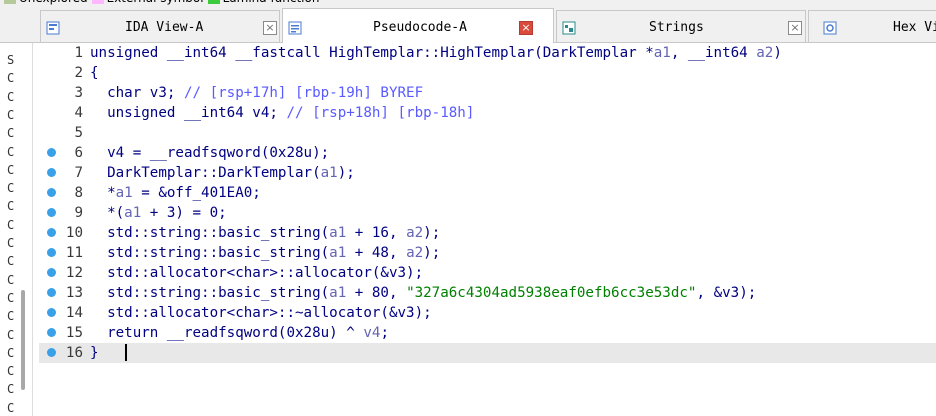 The image size is (936, 416). What do you see at coordinates (569, 27) in the screenshot?
I see `strings-icon` at bounding box center [569, 27].